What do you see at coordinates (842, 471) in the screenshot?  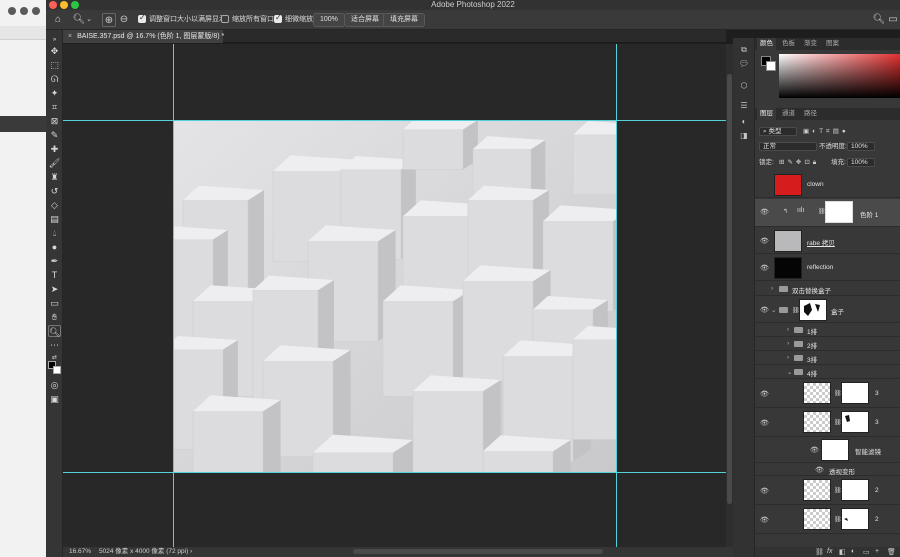 I see `filter-effect-label: 透视变形` at bounding box center [842, 471].